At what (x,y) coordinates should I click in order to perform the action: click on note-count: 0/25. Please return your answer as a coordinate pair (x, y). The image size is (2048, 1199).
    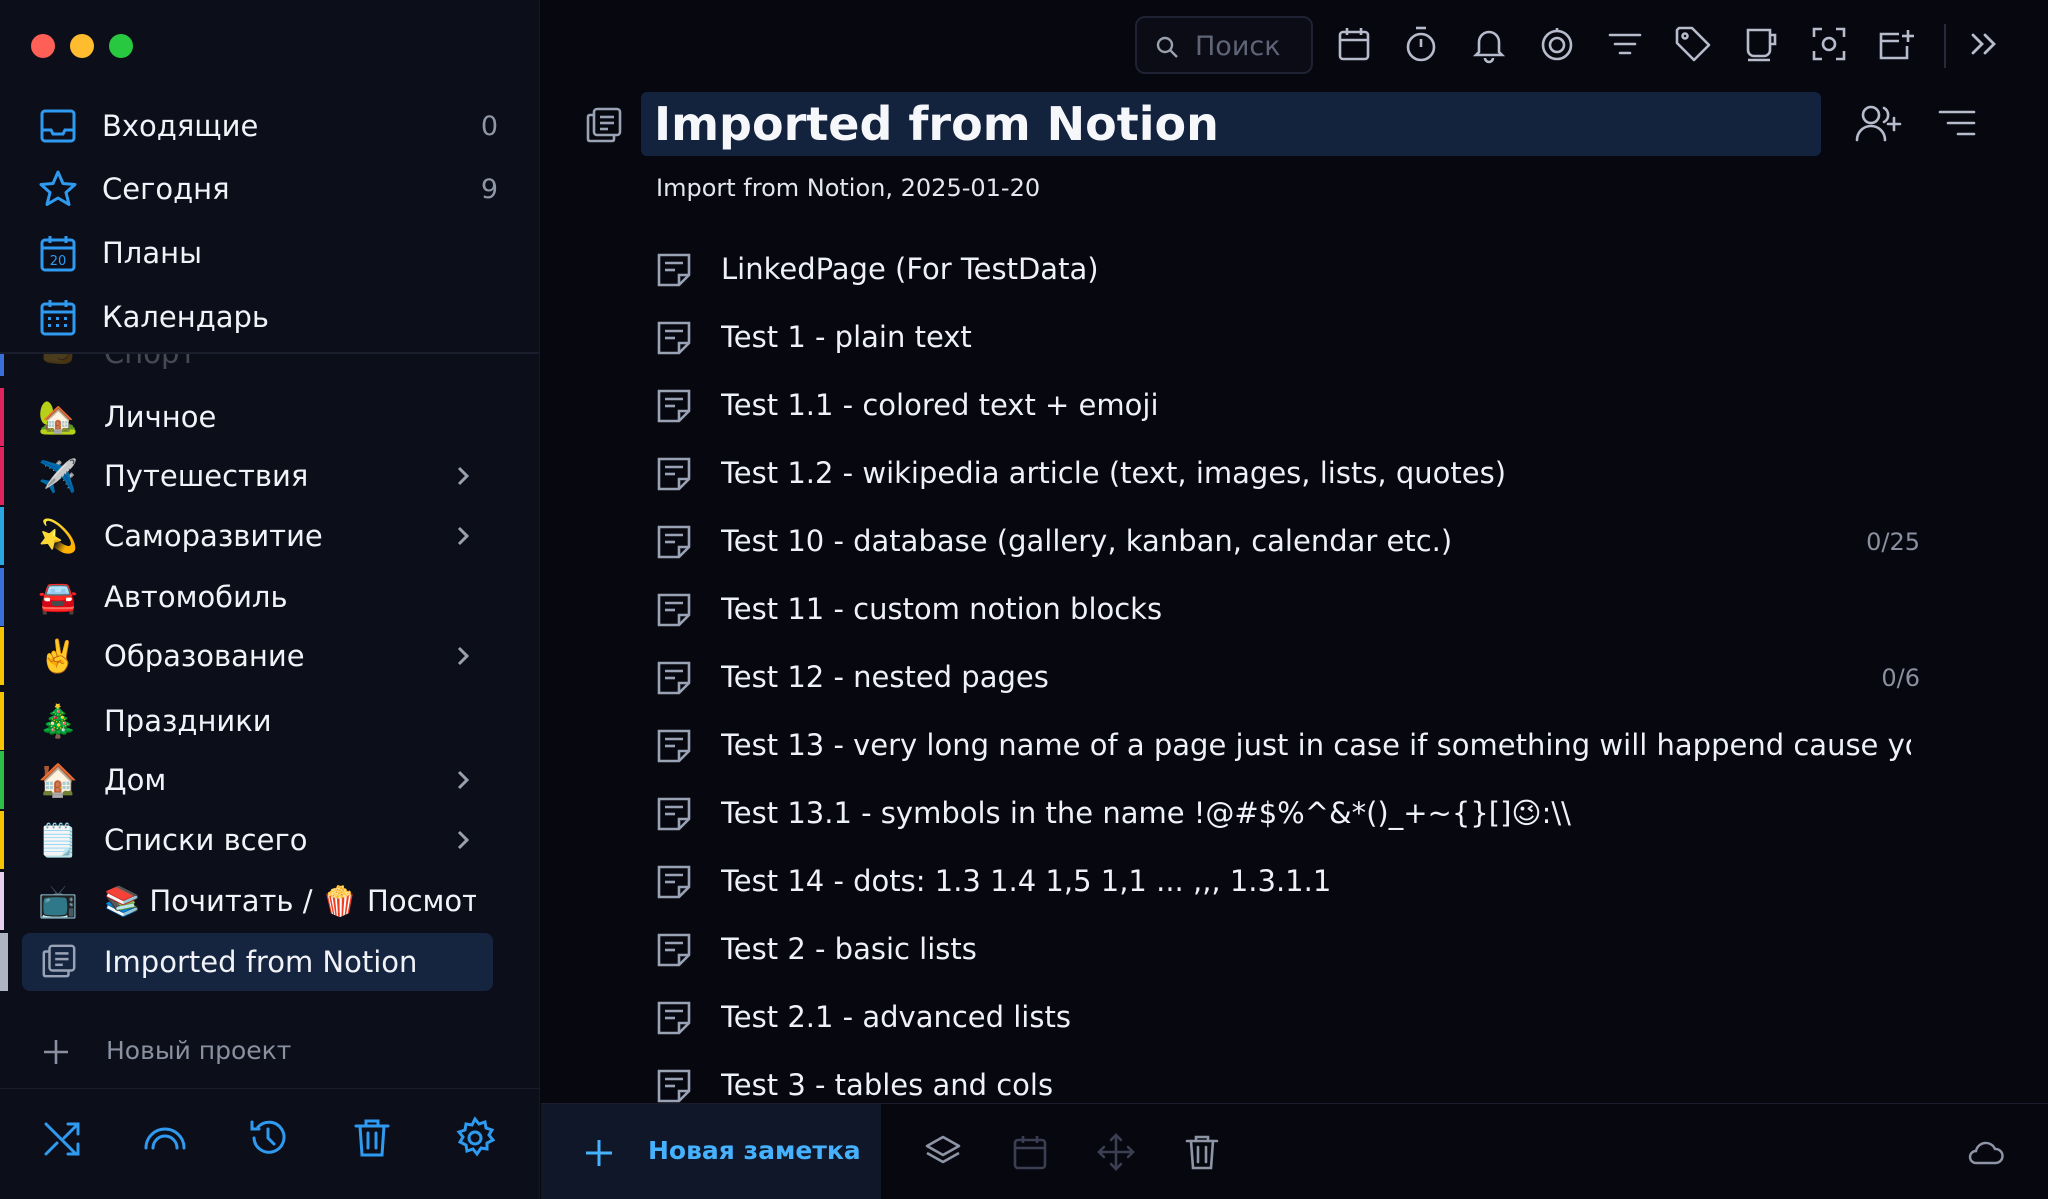
    Looking at the image, I should click on (1893, 542).